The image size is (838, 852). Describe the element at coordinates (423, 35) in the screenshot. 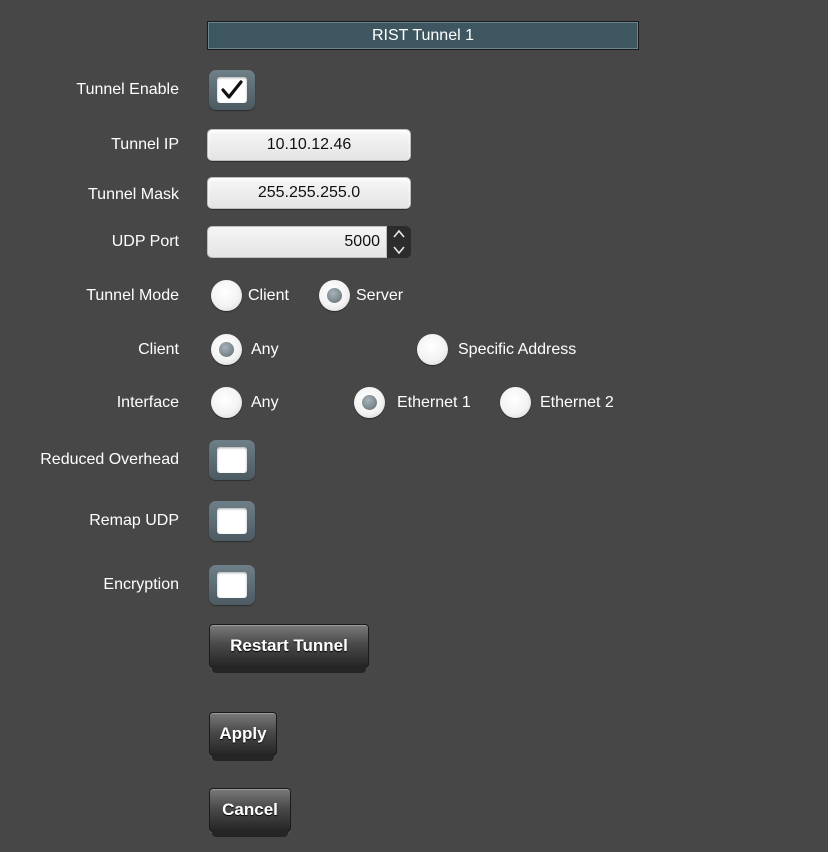

I see `panel-title: RIST Tunnel 1` at that location.